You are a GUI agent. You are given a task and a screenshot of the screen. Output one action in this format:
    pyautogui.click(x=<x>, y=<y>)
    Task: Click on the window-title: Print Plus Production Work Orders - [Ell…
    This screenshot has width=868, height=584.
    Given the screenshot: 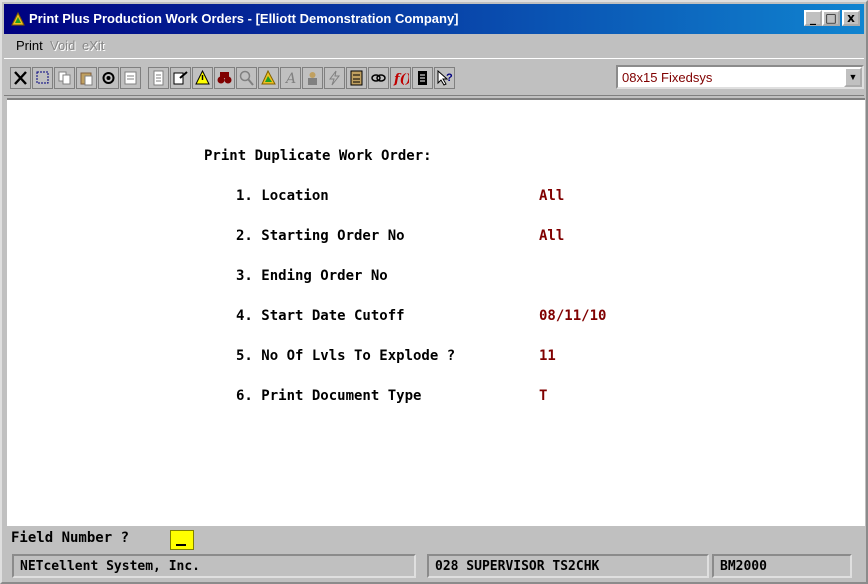 What is the action you would take?
    pyautogui.click(x=244, y=18)
    